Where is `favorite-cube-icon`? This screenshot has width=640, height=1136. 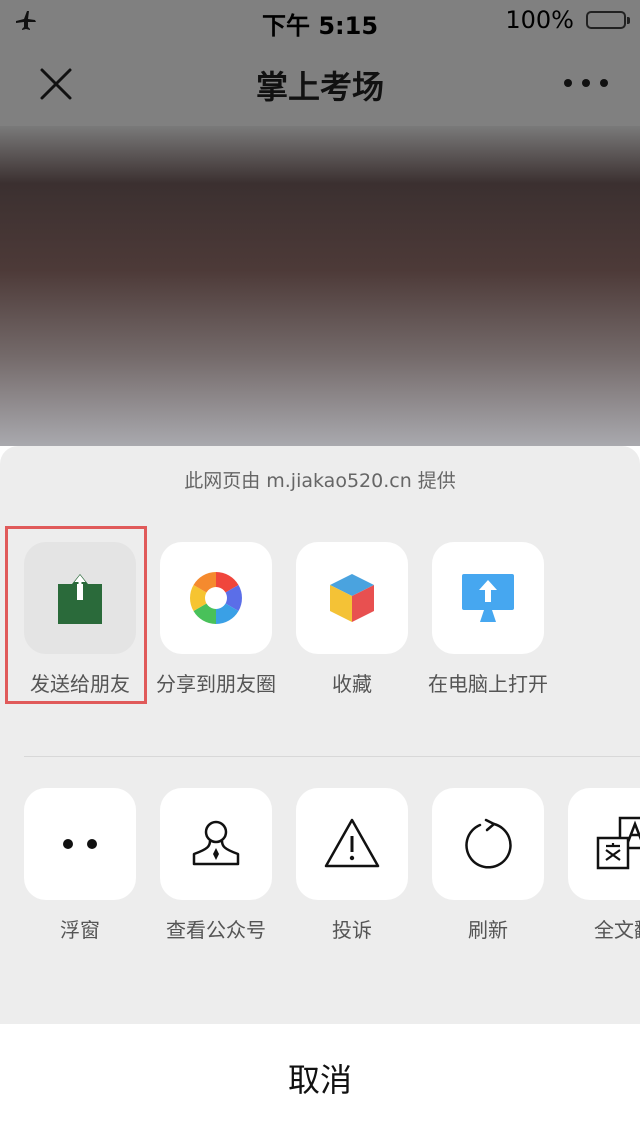 favorite-cube-icon is located at coordinates (352, 598).